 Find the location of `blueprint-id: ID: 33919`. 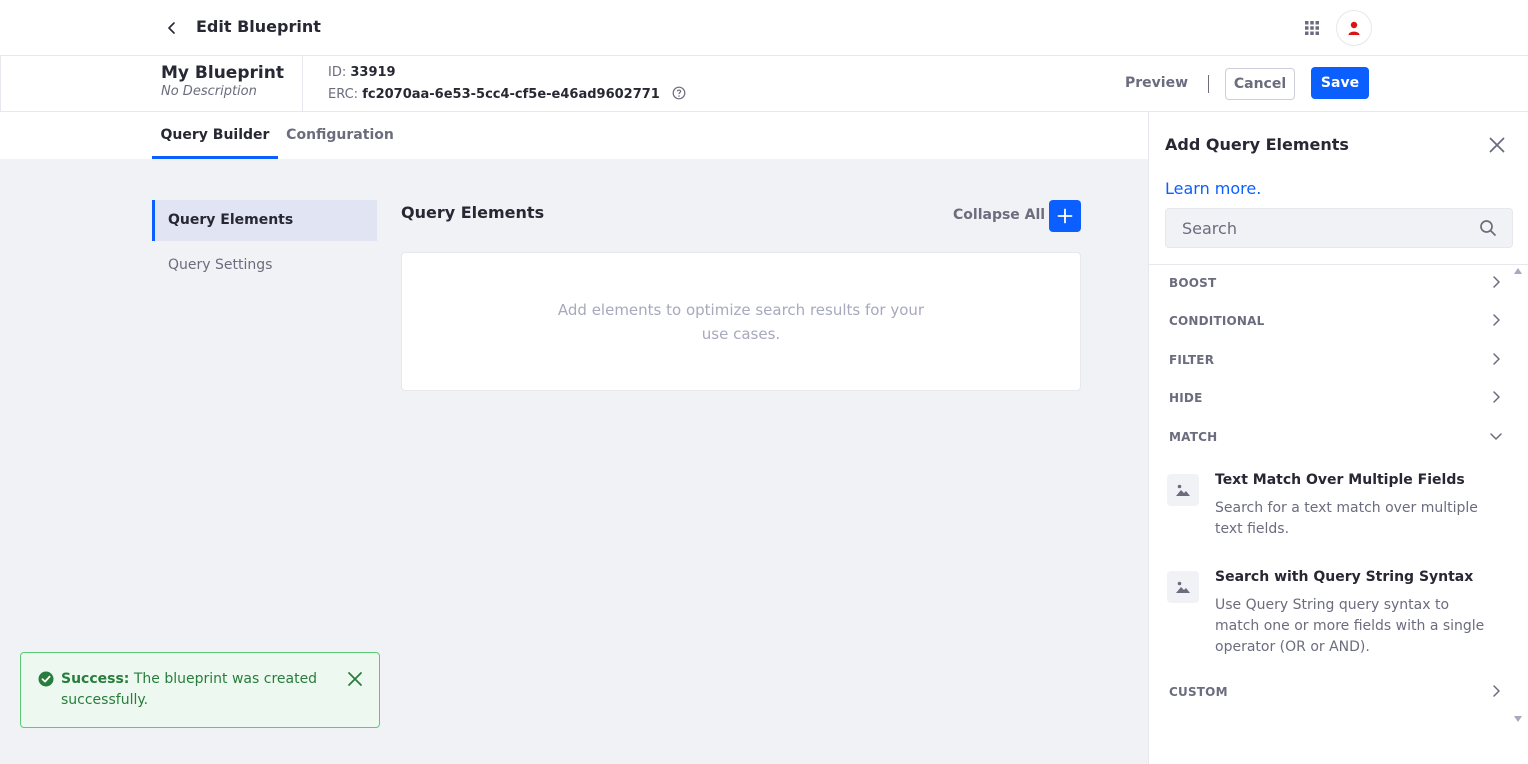

blueprint-id: ID: 33919 is located at coordinates (362, 72).